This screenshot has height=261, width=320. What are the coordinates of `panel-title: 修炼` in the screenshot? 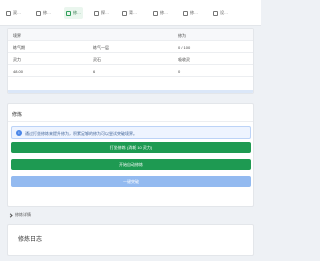 It's located at (17, 115).